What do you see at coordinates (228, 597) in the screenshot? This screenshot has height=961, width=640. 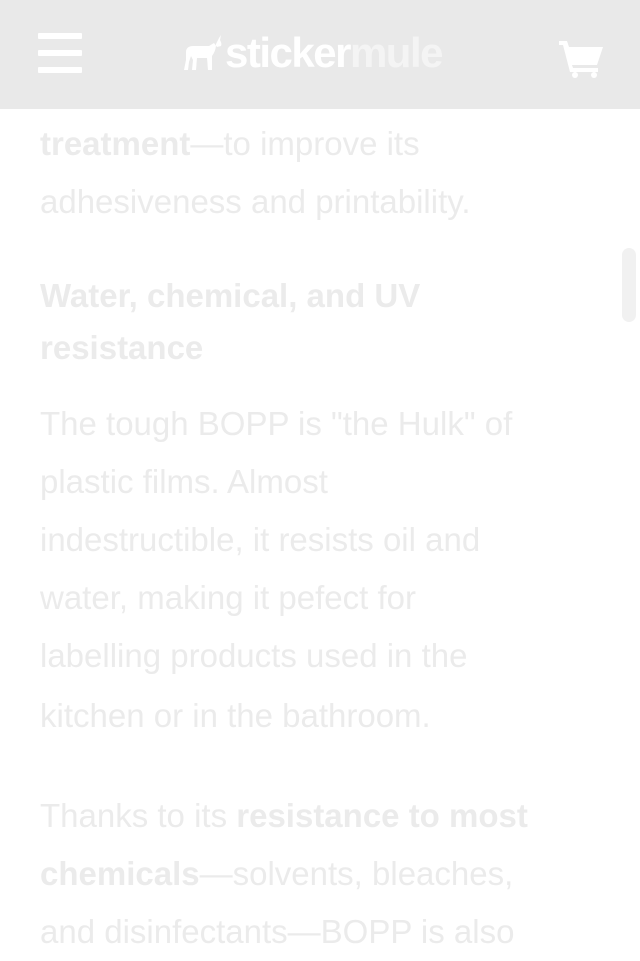 I see `paragraph-1-line-4: water, making it pefect for` at bounding box center [228, 597].